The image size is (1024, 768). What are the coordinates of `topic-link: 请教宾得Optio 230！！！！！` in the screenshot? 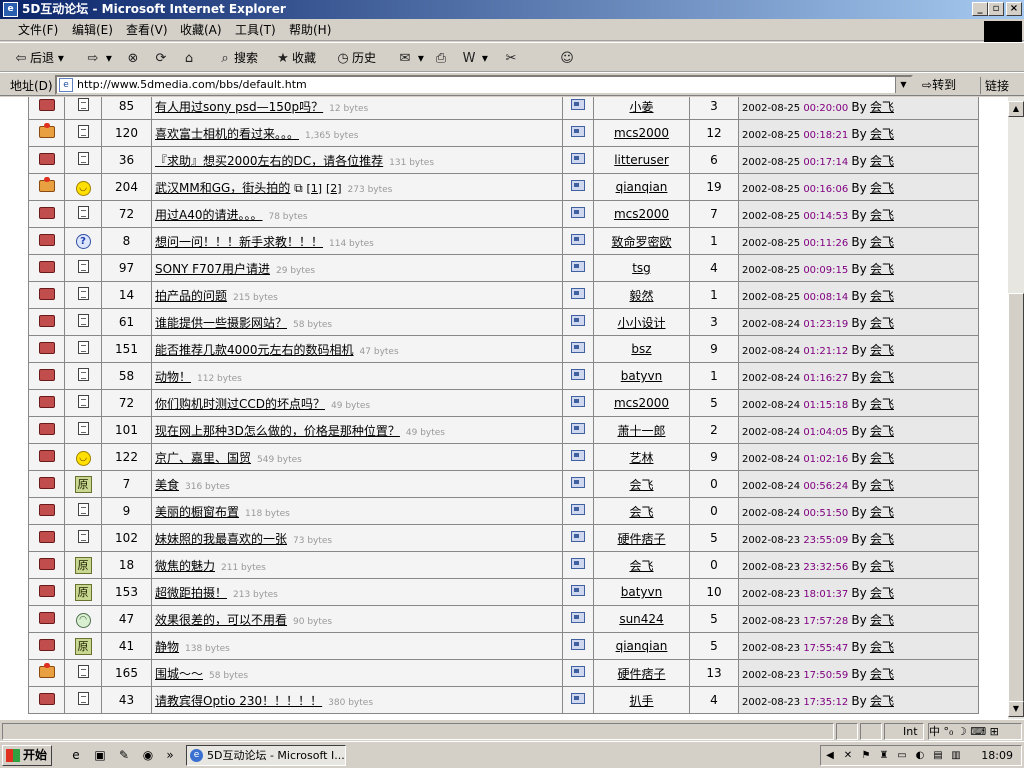 It's located at (238, 701).